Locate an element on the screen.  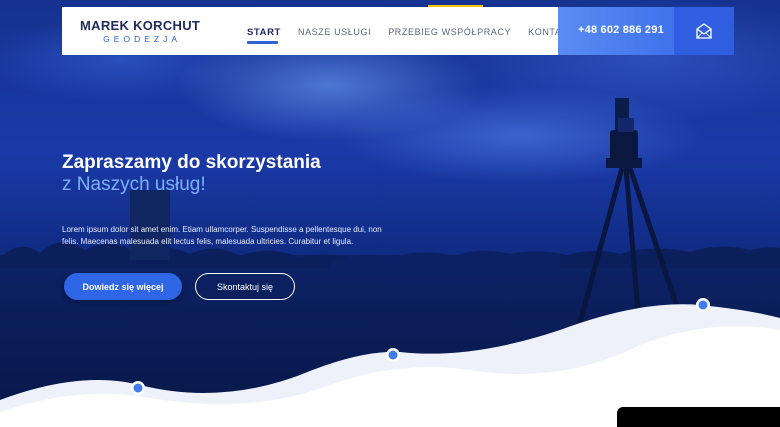
phone-number: +48 602 886 291 is located at coordinates (621, 30).